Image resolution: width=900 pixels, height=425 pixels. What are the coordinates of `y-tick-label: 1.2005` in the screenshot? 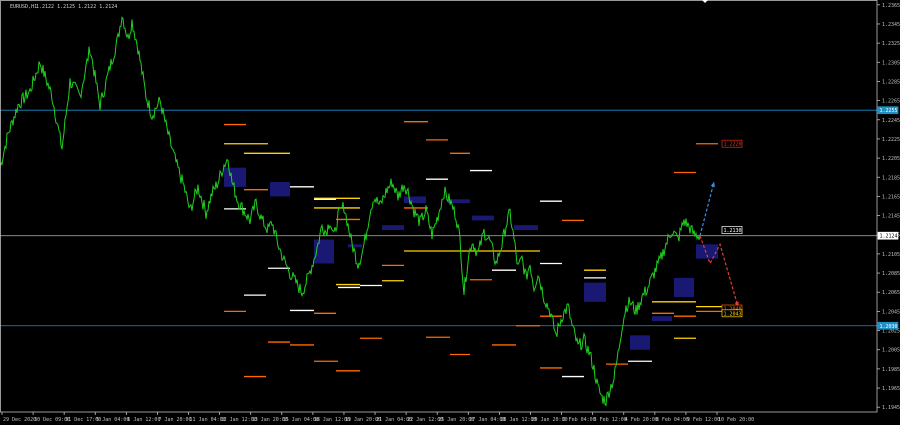 It's located at (891, 351).